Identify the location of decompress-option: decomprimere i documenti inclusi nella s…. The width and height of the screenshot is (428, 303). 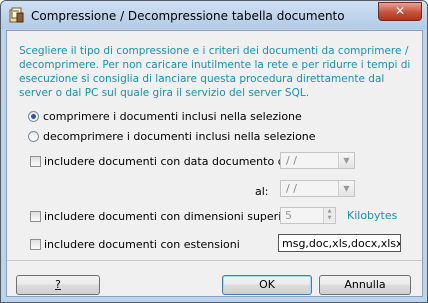
(172, 136).